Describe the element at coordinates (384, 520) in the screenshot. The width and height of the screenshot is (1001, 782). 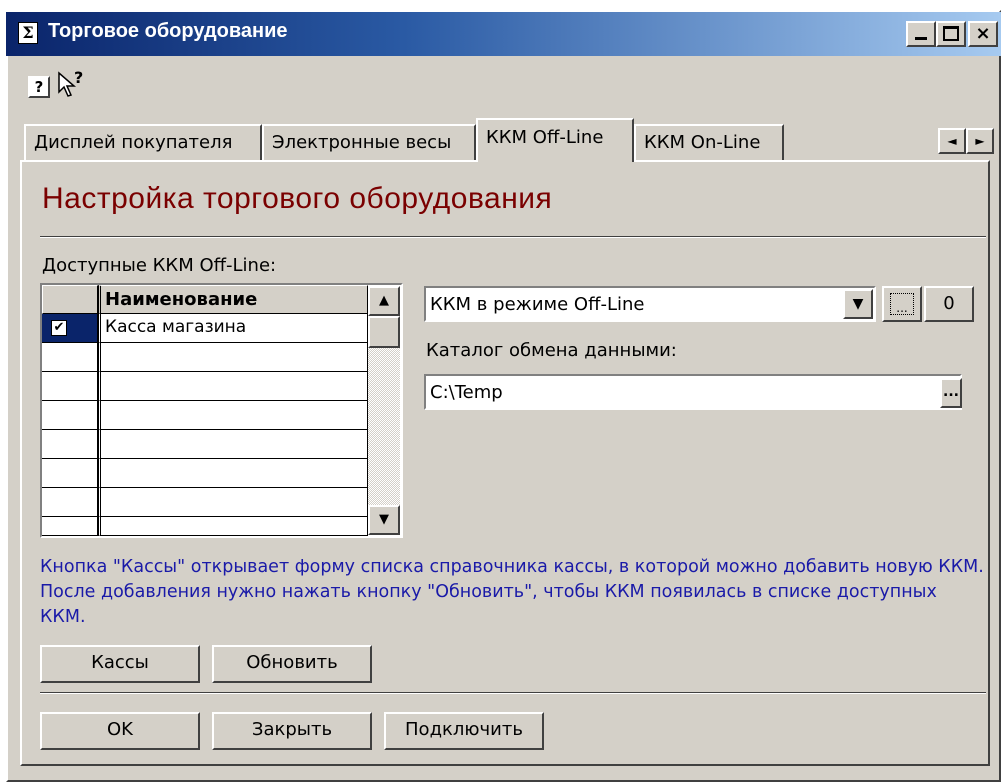
I see `scroll-down-button: ▼` at that location.